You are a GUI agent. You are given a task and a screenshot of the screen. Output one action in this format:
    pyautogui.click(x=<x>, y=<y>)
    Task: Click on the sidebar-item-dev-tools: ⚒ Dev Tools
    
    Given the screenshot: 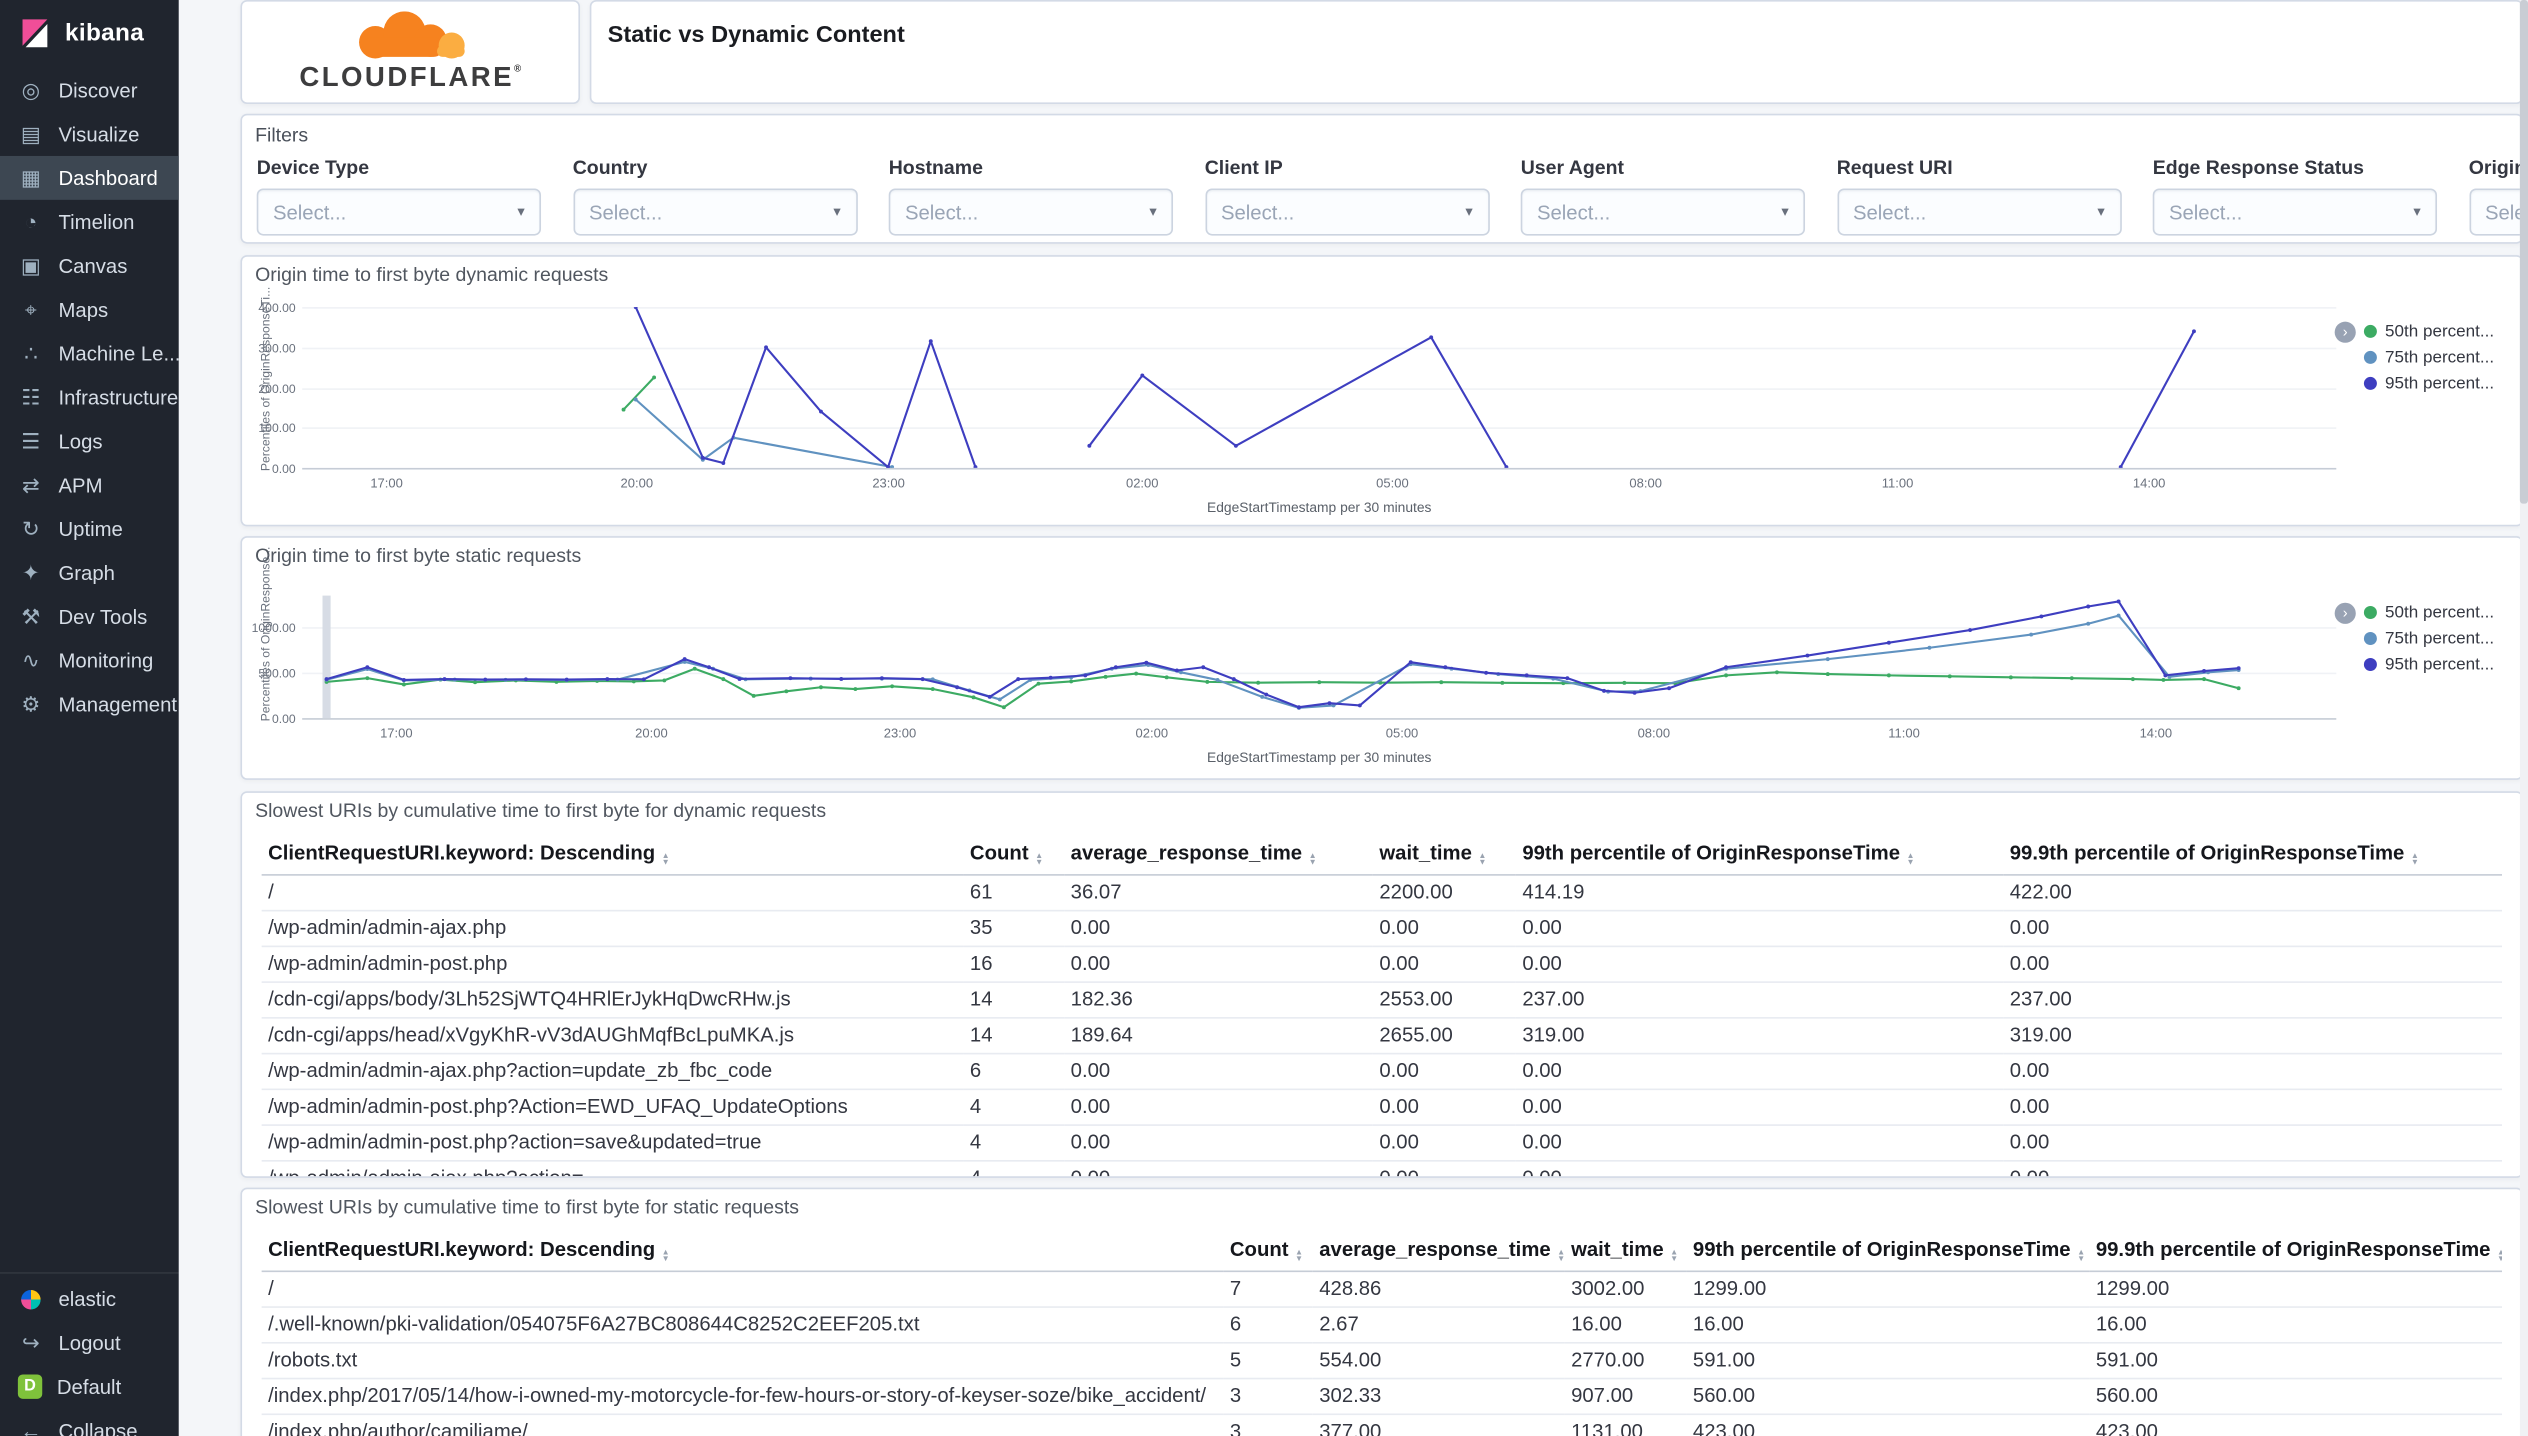 What is the action you would take?
    pyautogui.click(x=89, y=617)
    